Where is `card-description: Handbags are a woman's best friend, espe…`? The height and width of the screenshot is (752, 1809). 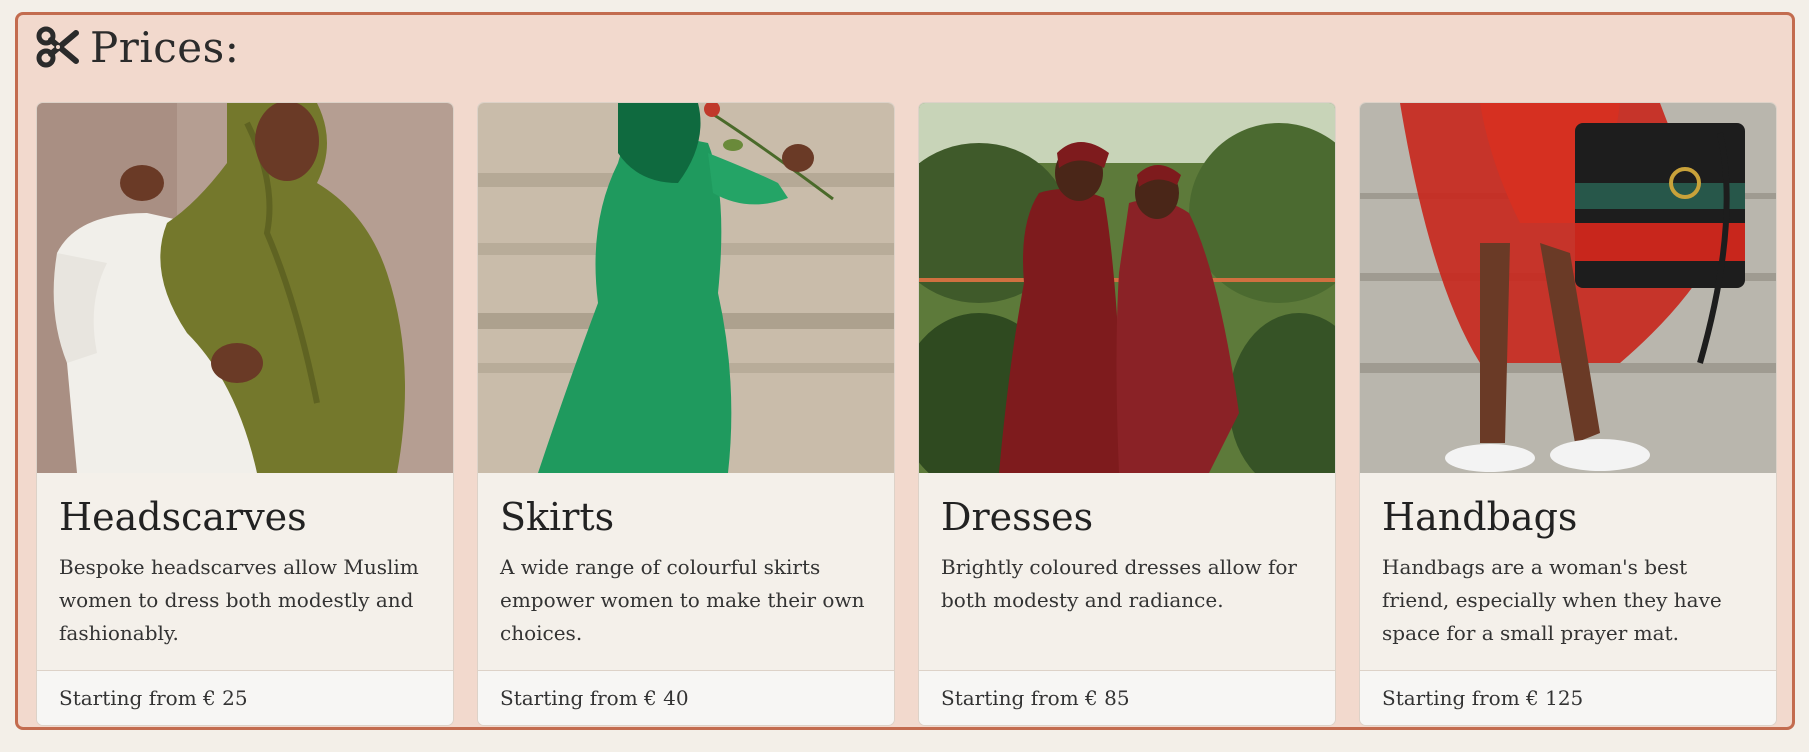 card-description: Handbags are a woman's best friend, espe… is located at coordinates (1552, 600).